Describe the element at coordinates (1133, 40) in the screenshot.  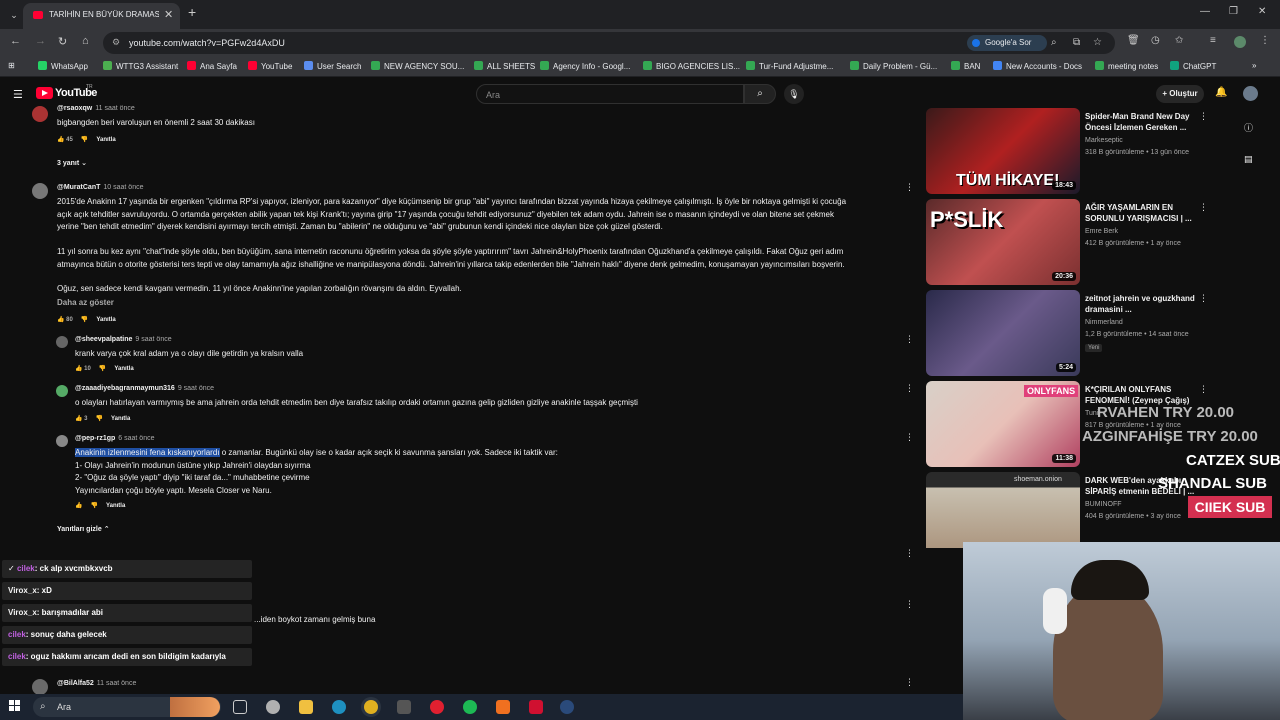
I see `trash-icon: 🗑` at that location.